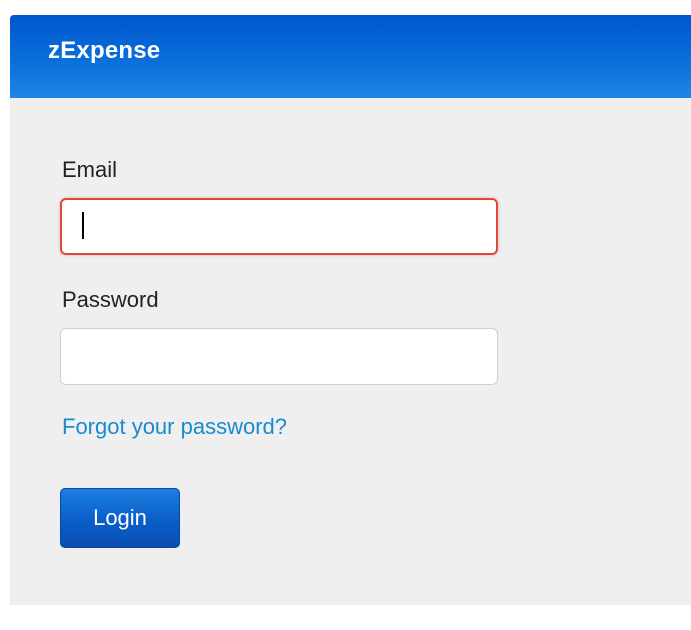  What do you see at coordinates (104, 50) in the screenshot?
I see `app-title: zExpense` at bounding box center [104, 50].